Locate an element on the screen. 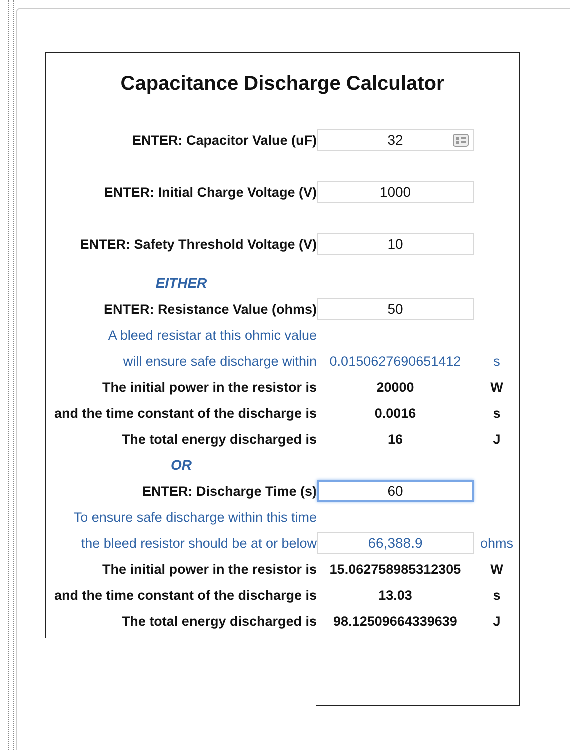 Image resolution: width=570 pixels, height=750 pixels. field-label: ENTER: Initial Charge Voltage (V) is located at coordinates (210, 192).